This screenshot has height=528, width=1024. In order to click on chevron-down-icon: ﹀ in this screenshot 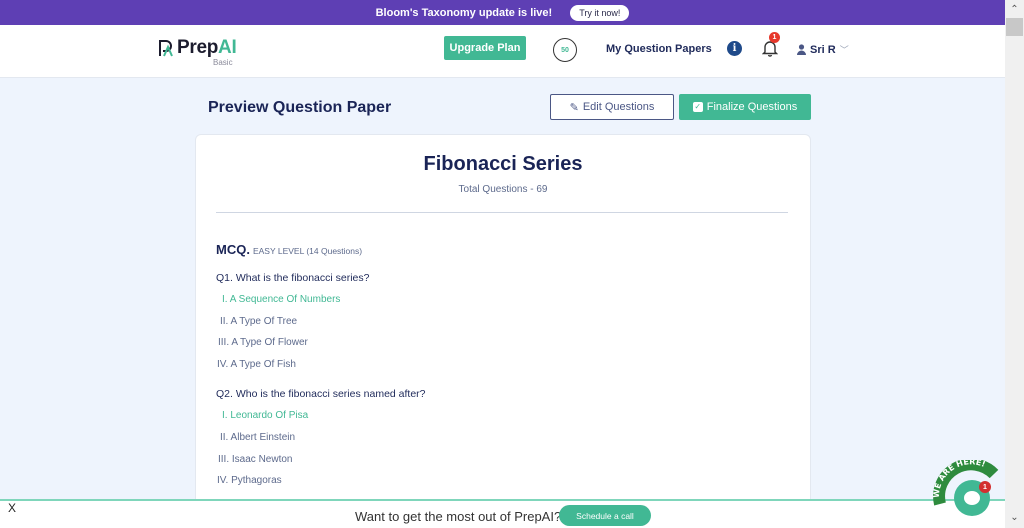, I will do `click(844, 50)`.